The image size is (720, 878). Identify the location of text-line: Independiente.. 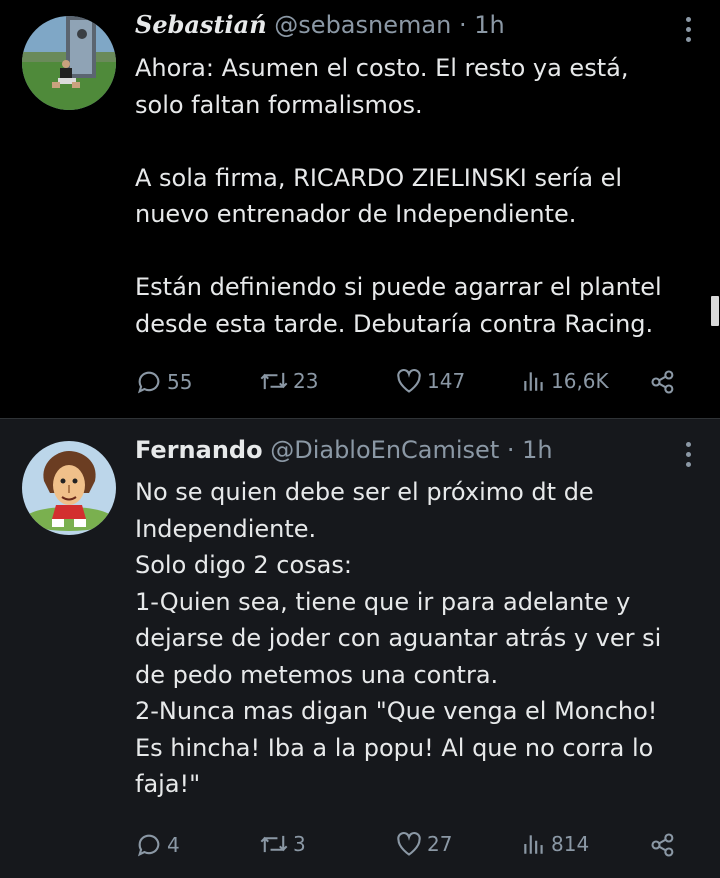
(226, 528).